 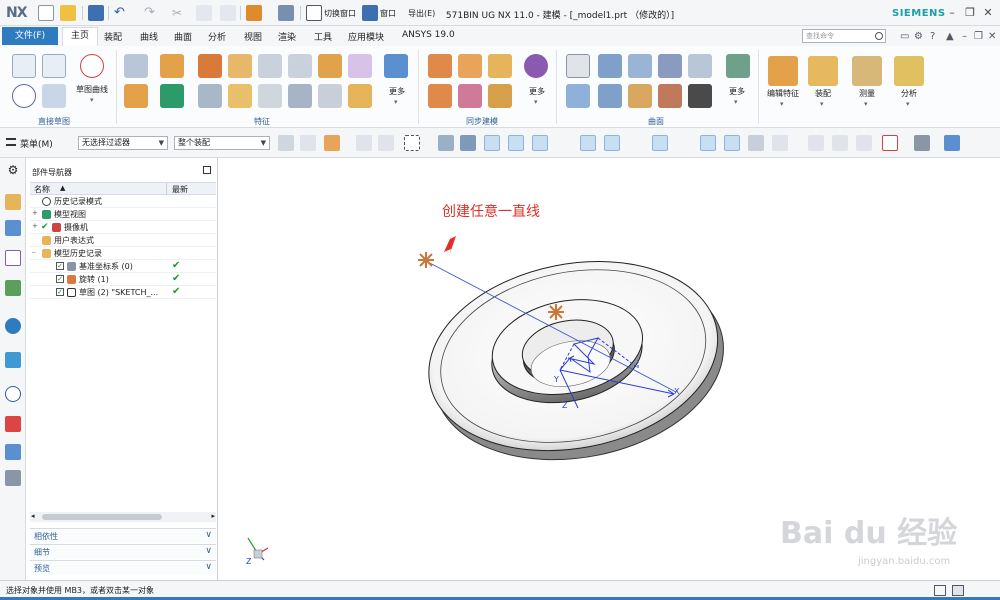 I want to click on selection-scope-select: 整个装配 ▼, so click(x=222, y=143).